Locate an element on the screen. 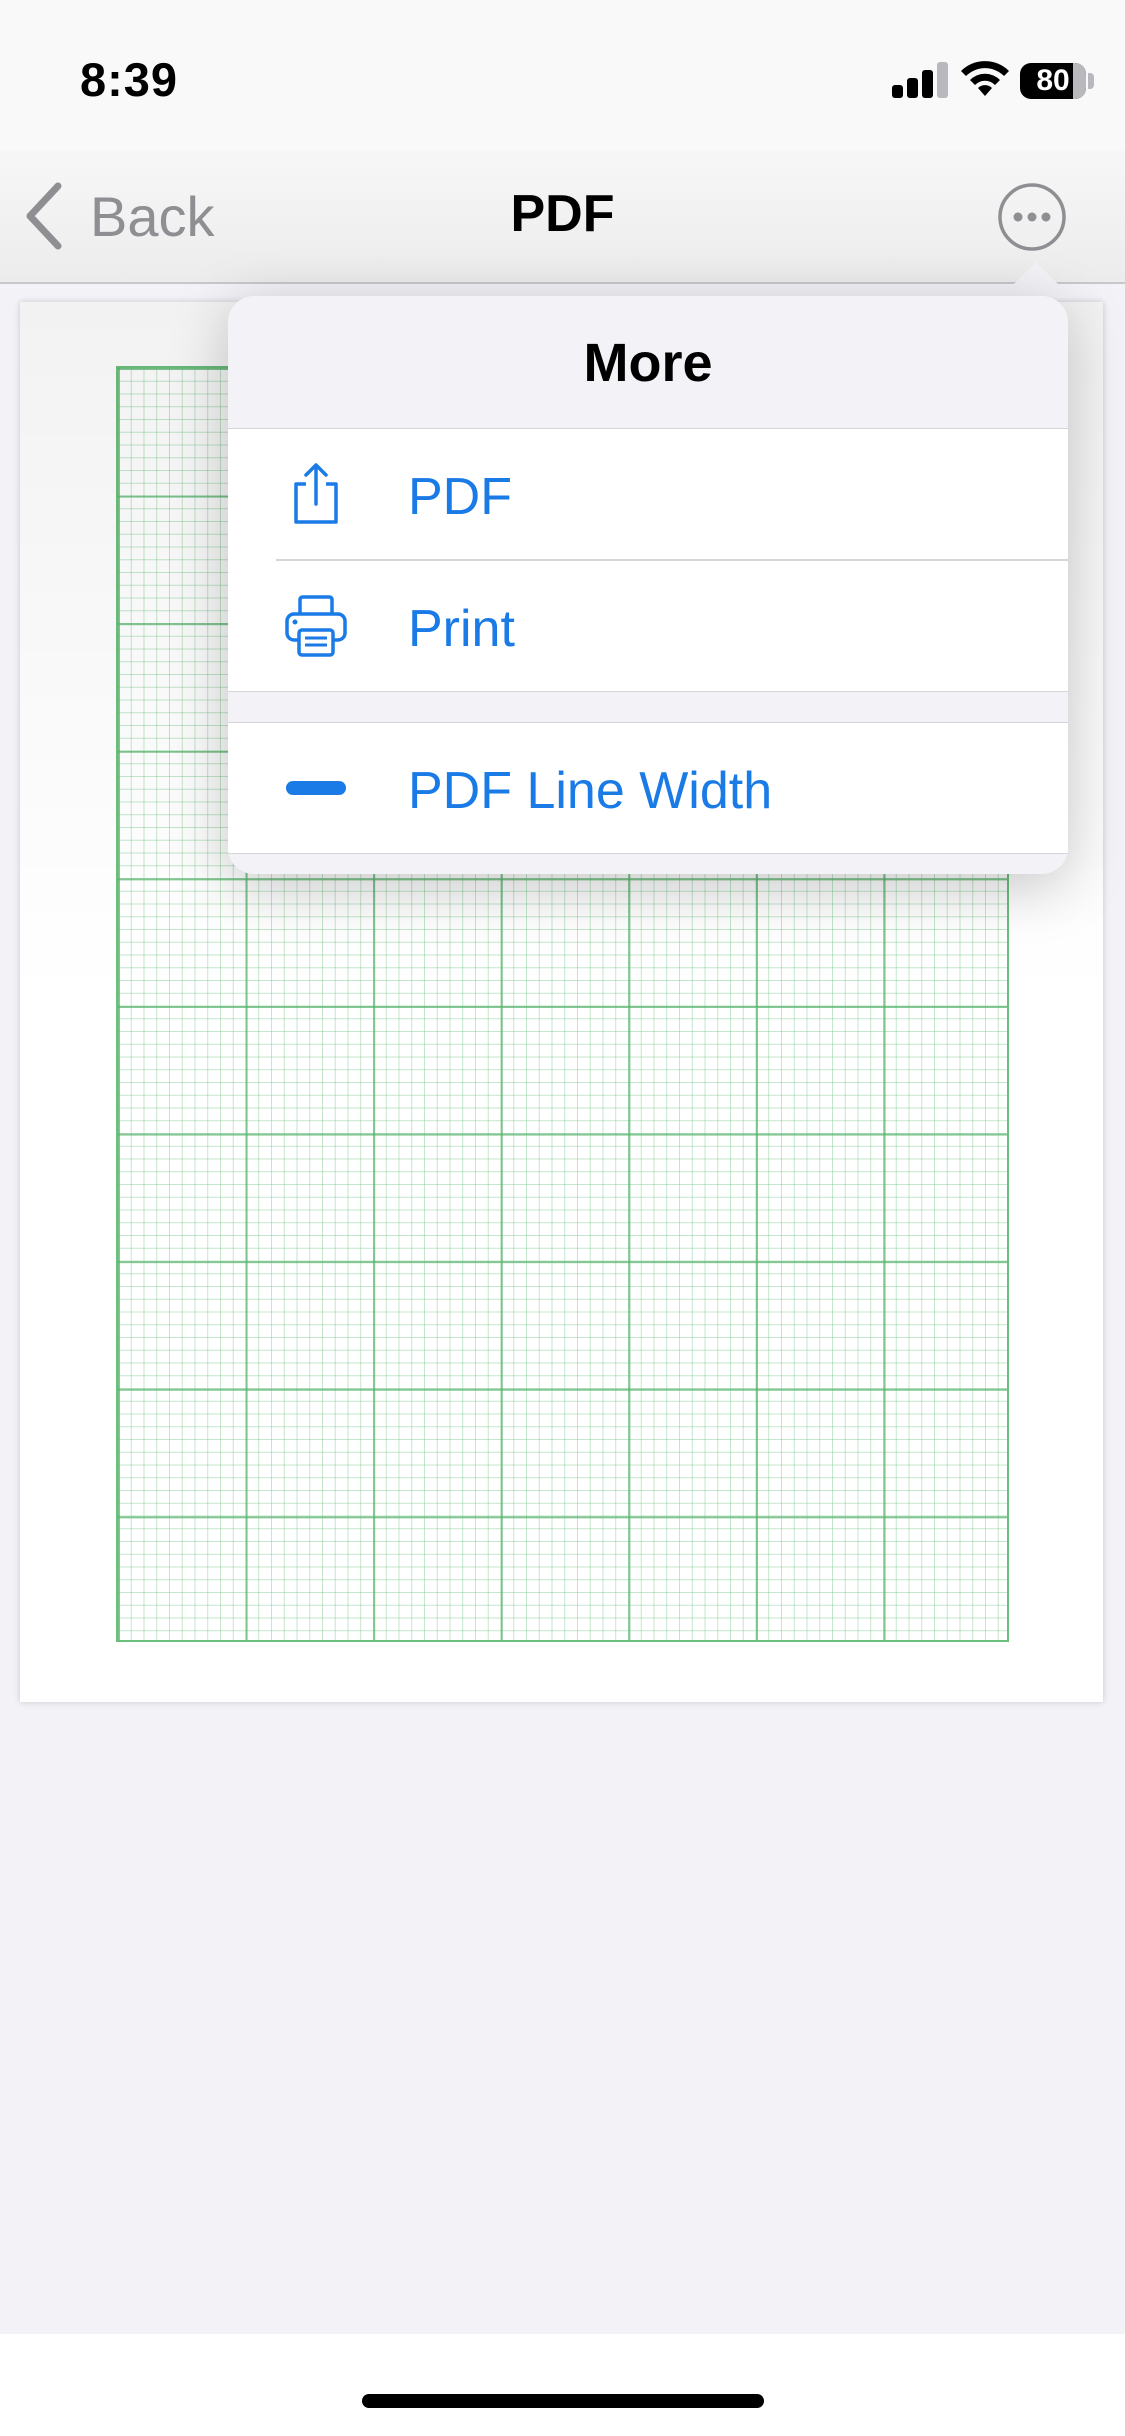 The height and width of the screenshot is (2436, 1125). menu-group-settings: PDF Line Width is located at coordinates (648, 788).